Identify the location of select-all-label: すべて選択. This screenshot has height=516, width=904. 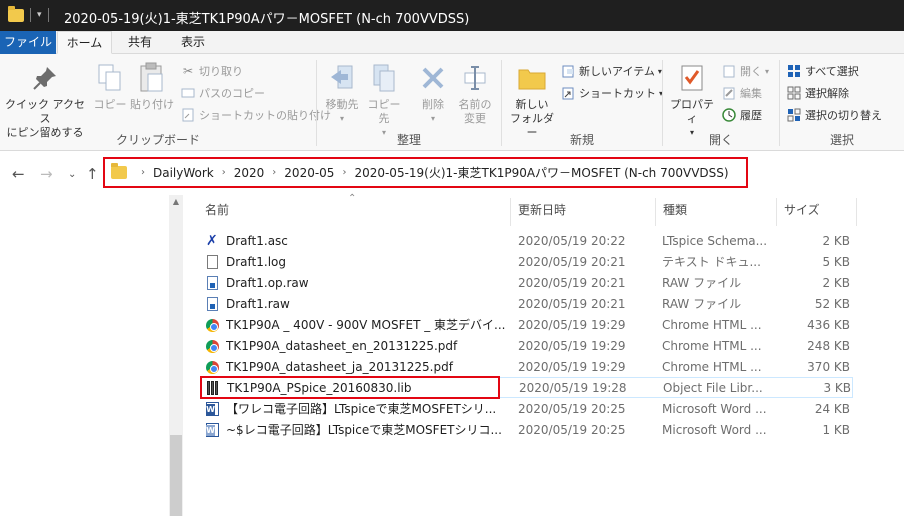
(832, 71).